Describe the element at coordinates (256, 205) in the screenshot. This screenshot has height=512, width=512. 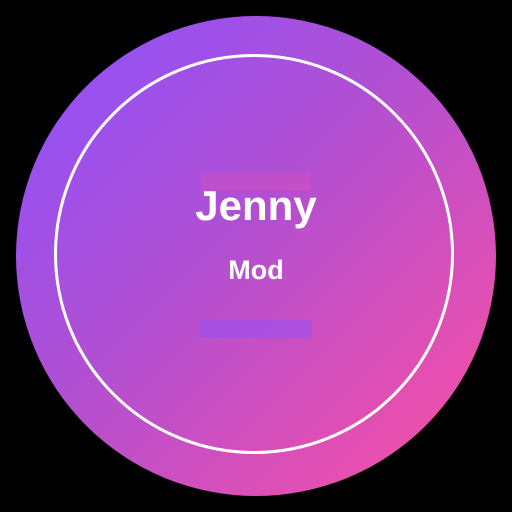
I see `badge-name: Jenny` at that location.